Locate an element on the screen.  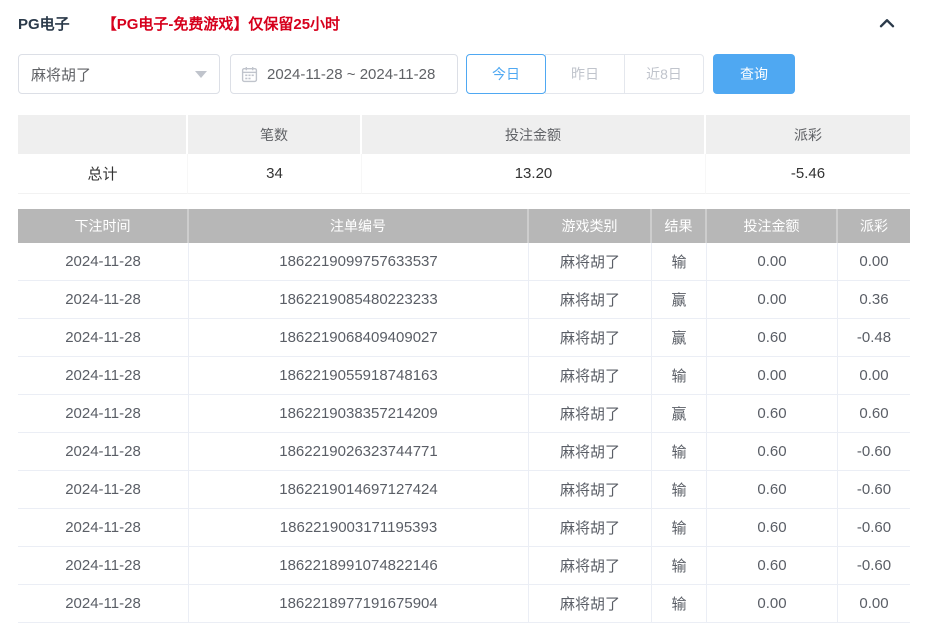
summary-total-row: 总计 34 13.20 -5.46 is located at coordinates (464, 174).